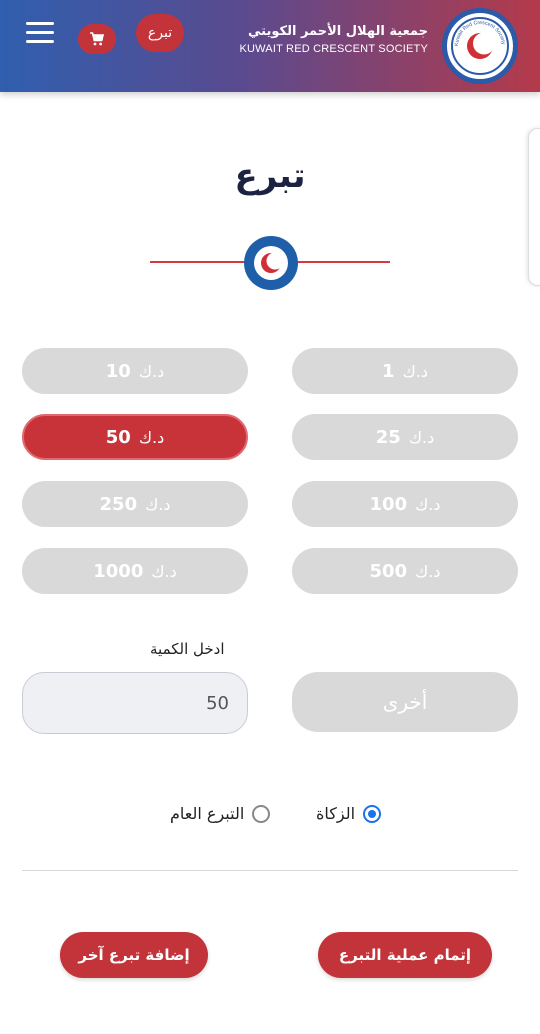 The height and width of the screenshot is (1034, 540). I want to click on amount-value: 50, so click(118, 437).